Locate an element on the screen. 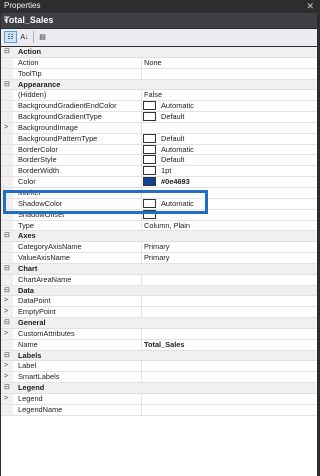 This screenshot has width=320, height=476. properties-toolbar: ☷ A↓ ▤ is located at coordinates (159, 37).